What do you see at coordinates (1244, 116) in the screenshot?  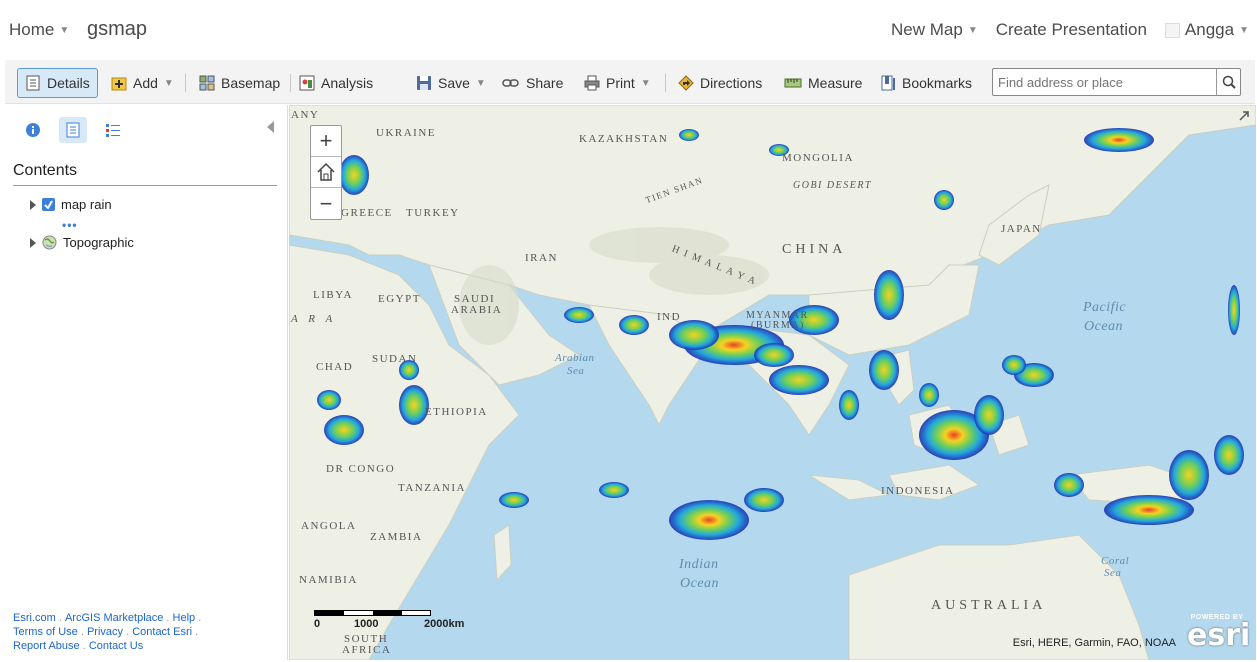 I see `expand-icon` at bounding box center [1244, 116].